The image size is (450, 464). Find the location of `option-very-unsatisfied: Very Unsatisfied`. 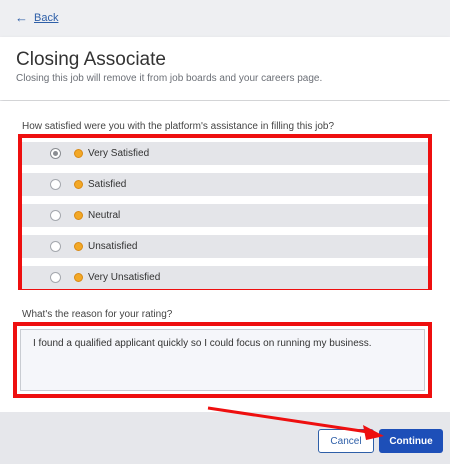

option-very-unsatisfied: Very Unsatisfied is located at coordinates (225, 277).